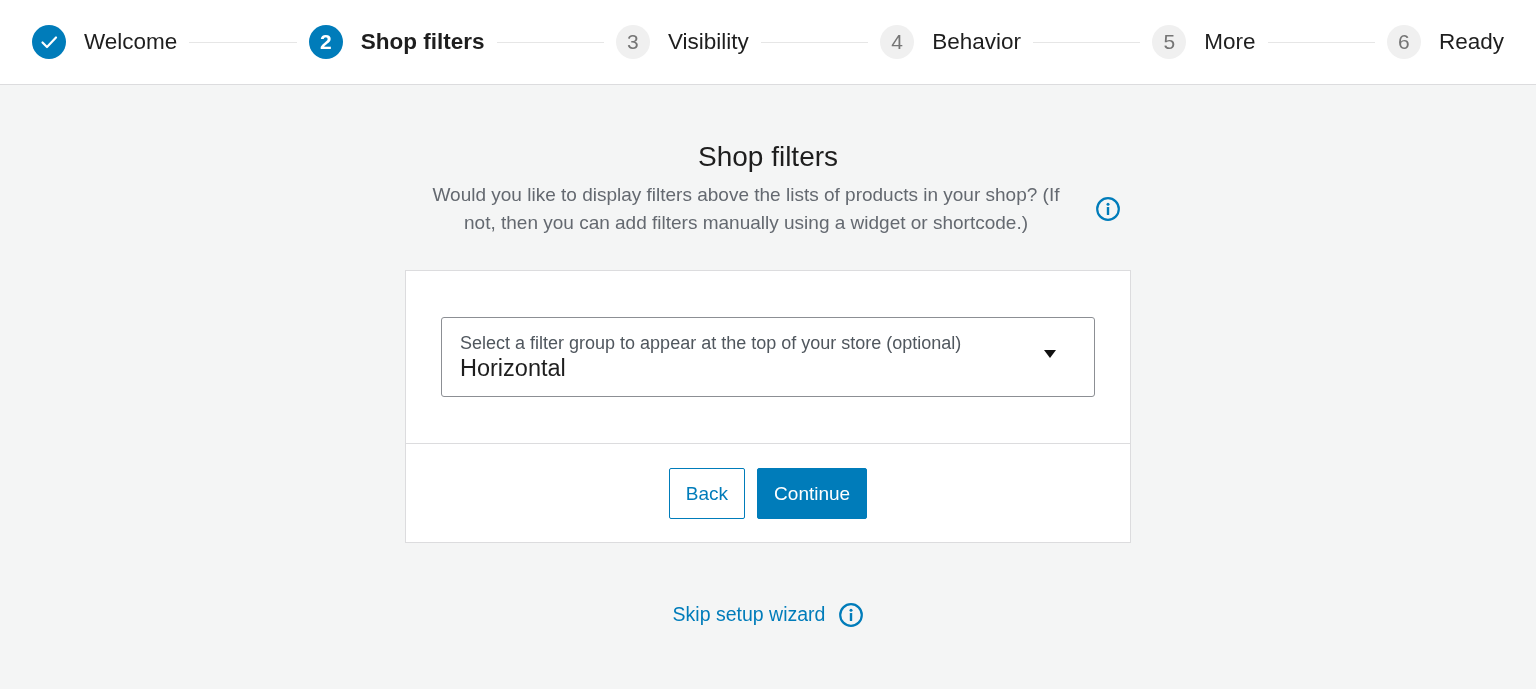 This screenshot has height=689, width=1536. Describe the element at coordinates (632, 42) in the screenshot. I see `step-number: 3` at that location.